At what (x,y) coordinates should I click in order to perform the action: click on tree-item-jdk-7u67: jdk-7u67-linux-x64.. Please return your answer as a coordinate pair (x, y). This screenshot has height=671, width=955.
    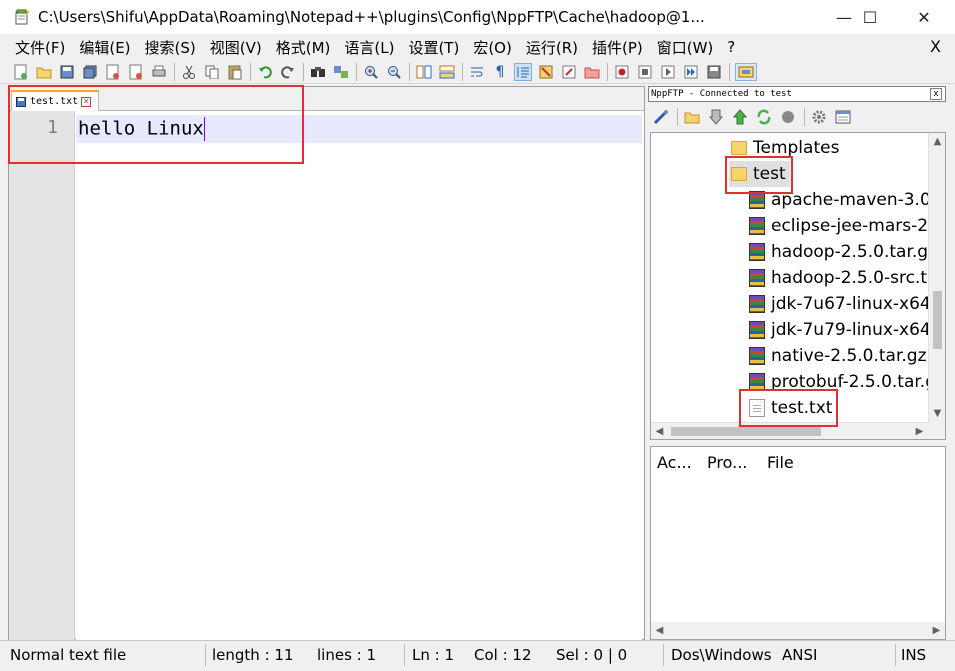
    Looking at the image, I should click on (842, 304).